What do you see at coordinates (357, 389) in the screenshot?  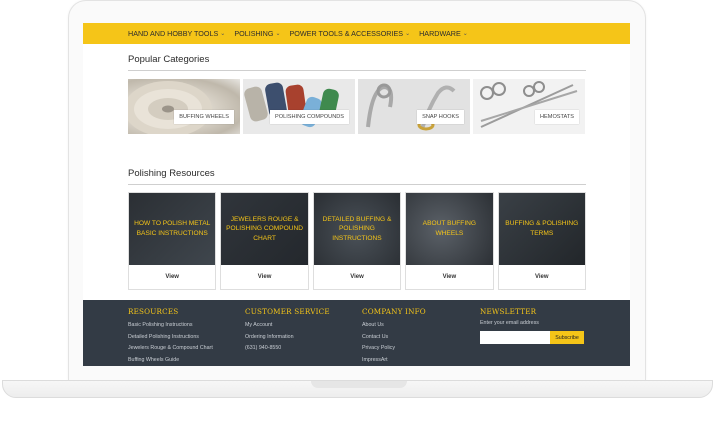 I see `laptop-base` at bounding box center [357, 389].